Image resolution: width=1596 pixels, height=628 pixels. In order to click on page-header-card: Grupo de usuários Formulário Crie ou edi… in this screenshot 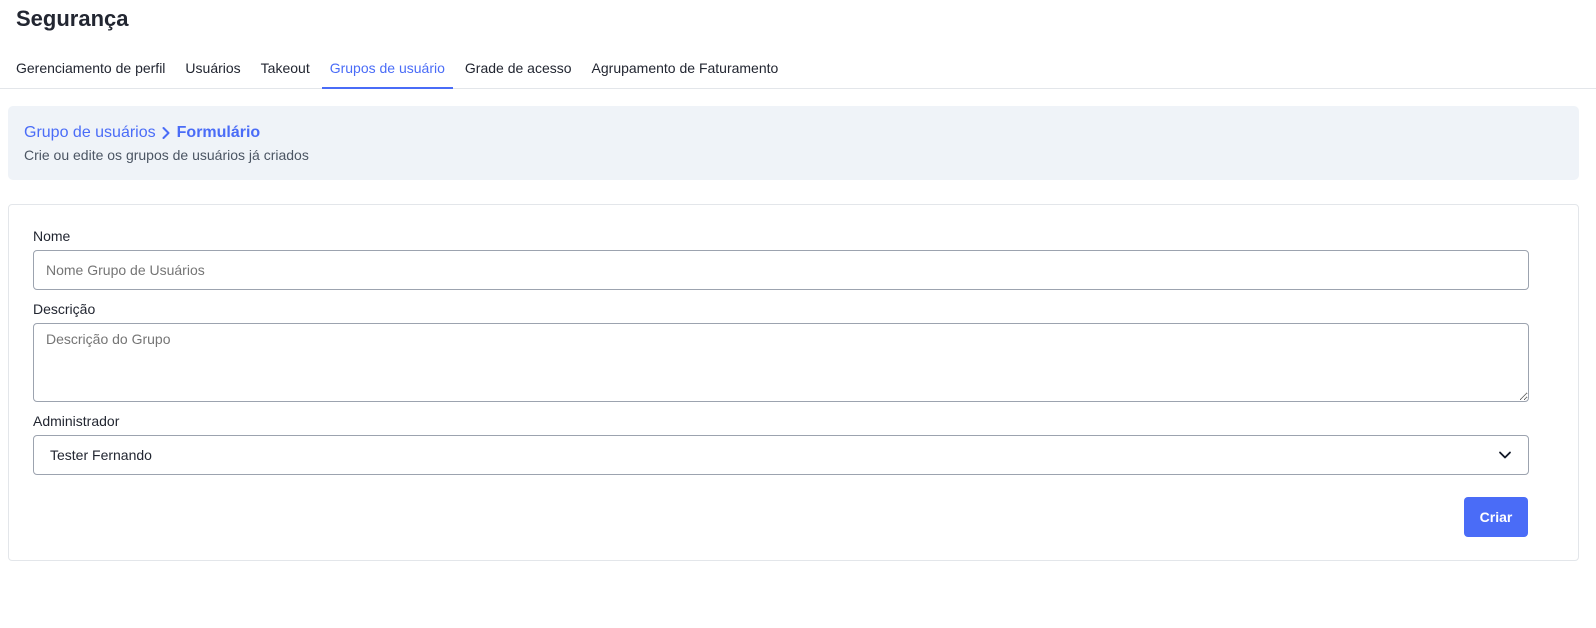, I will do `click(793, 143)`.